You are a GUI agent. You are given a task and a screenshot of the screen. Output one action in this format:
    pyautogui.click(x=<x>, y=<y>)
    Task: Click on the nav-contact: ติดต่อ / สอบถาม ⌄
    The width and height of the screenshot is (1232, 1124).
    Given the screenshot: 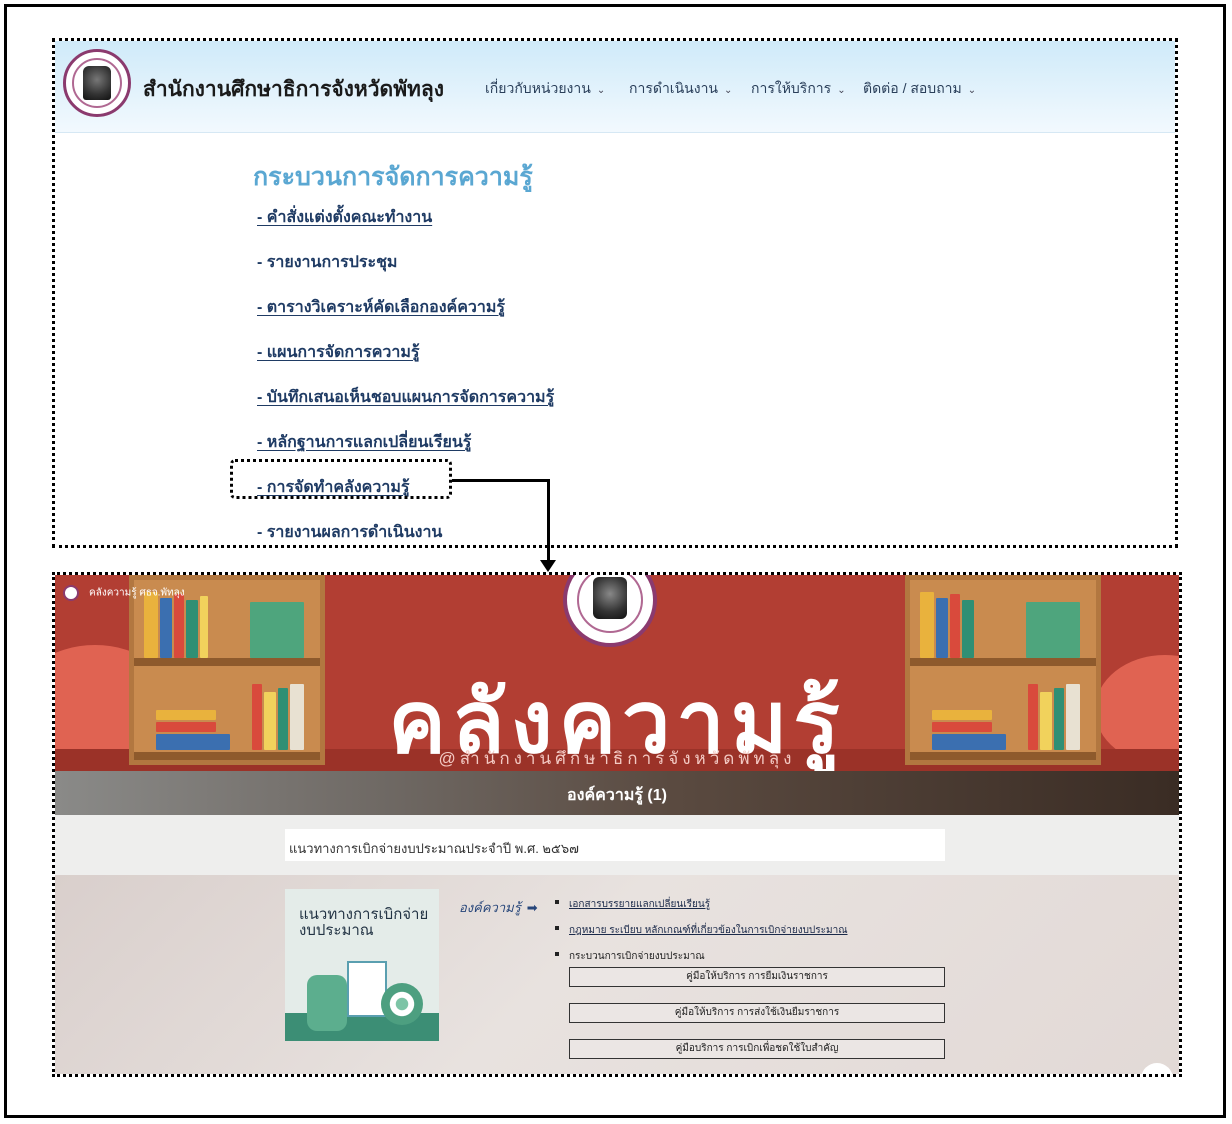 What is the action you would take?
    pyautogui.click(x=919, y=89)
    